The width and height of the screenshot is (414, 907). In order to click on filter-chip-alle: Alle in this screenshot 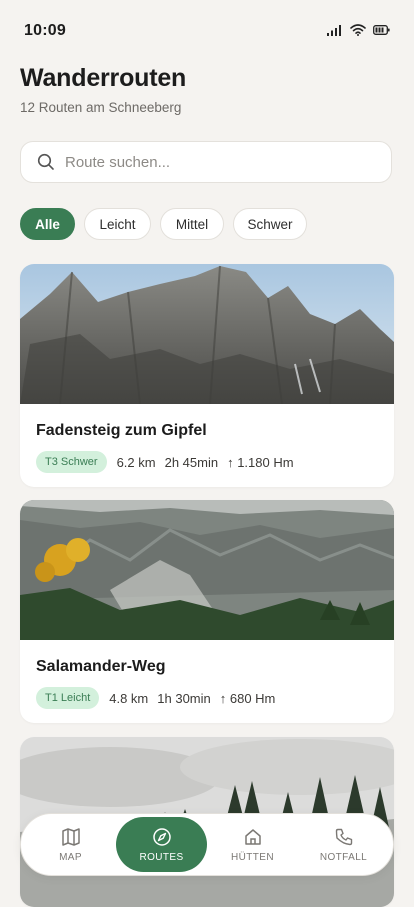, I will do `click(47, 224)`.